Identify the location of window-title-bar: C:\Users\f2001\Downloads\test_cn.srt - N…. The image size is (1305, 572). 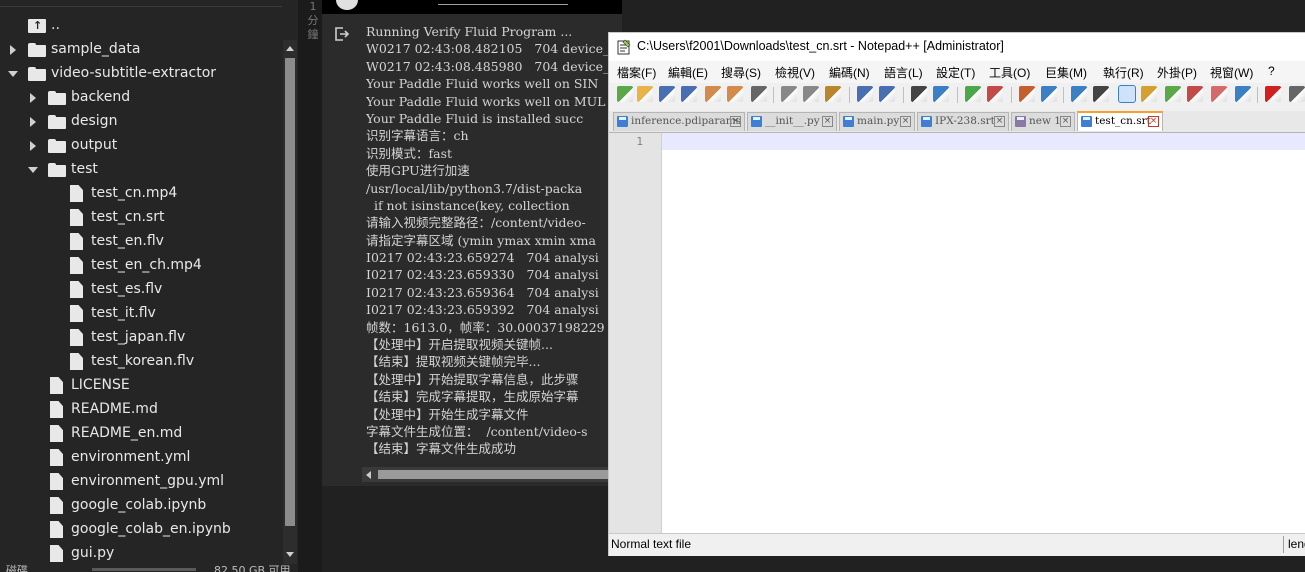
(957, 47).